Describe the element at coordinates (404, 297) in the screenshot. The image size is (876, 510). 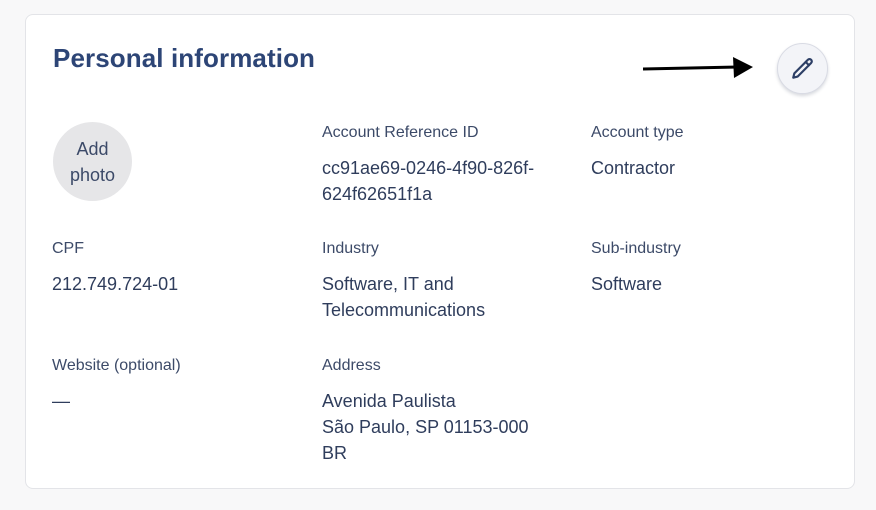
I see `field-value: Software, IT and Telecommunications` at that location.